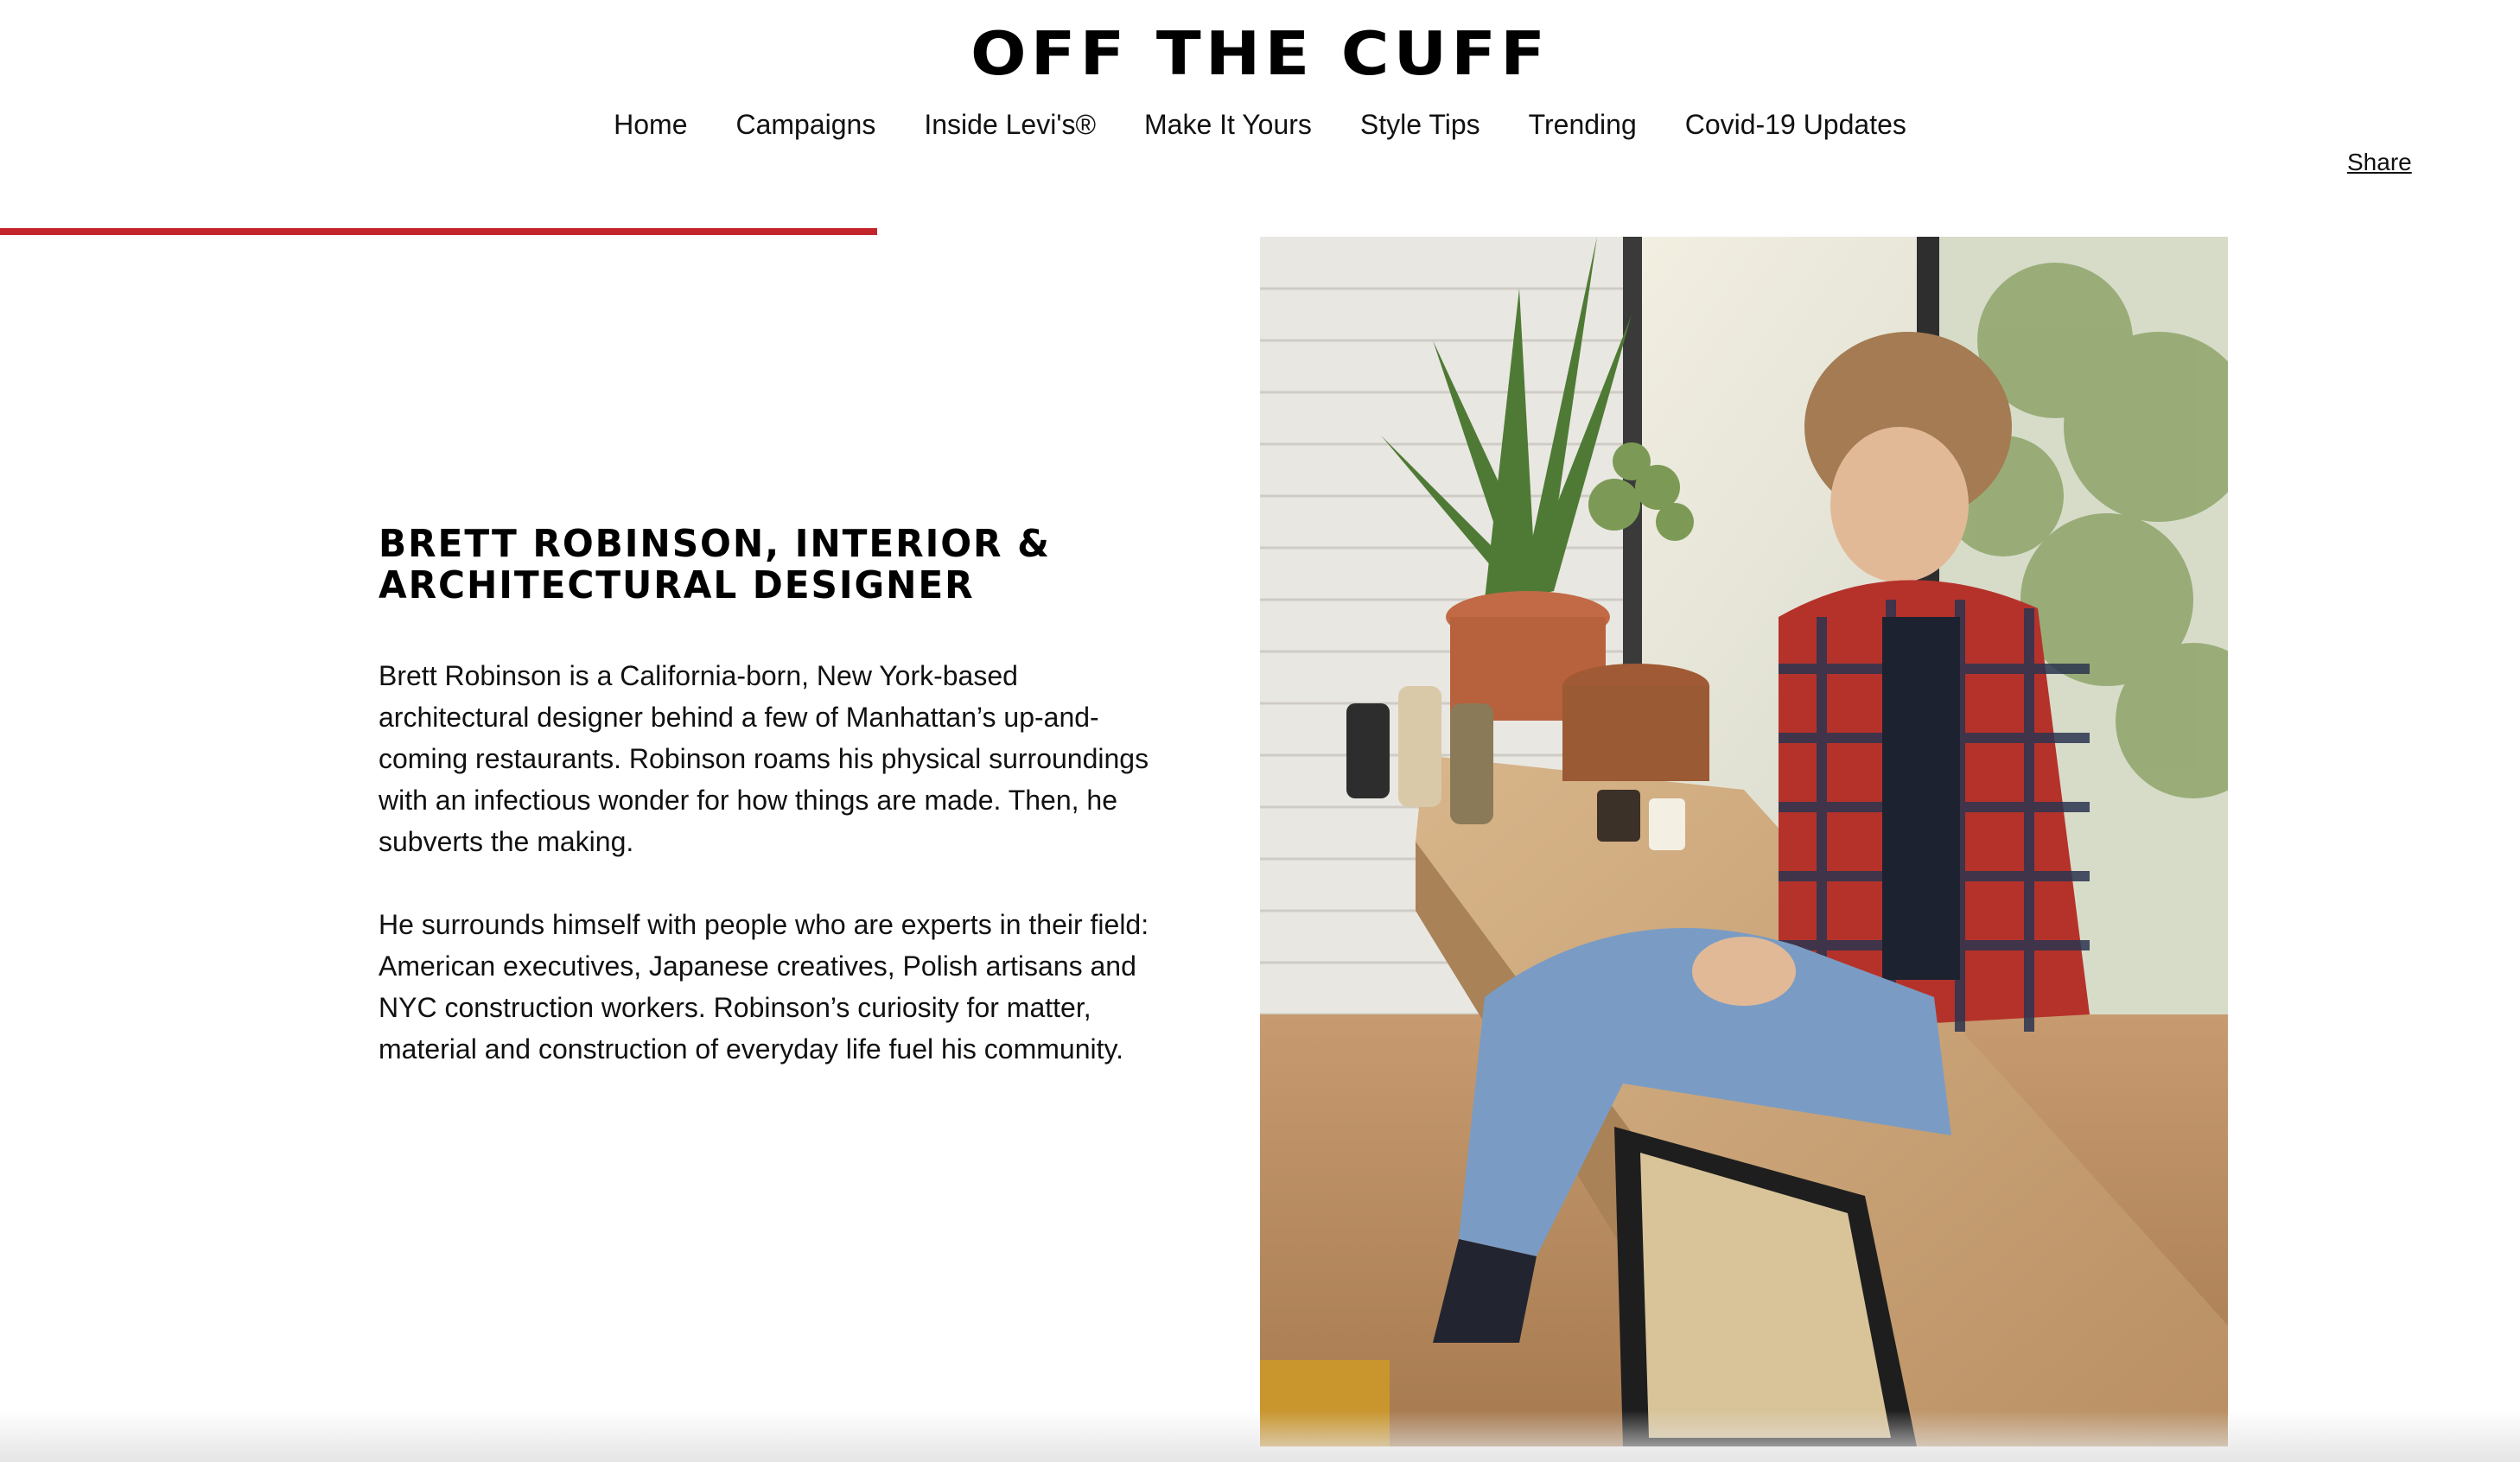 The width and height of the screenshot is (2520, 1462). Describe the element at coordinates (1420, 124) in the screenshot. I see `nav-link-style-tips: Style Tips` at that location.